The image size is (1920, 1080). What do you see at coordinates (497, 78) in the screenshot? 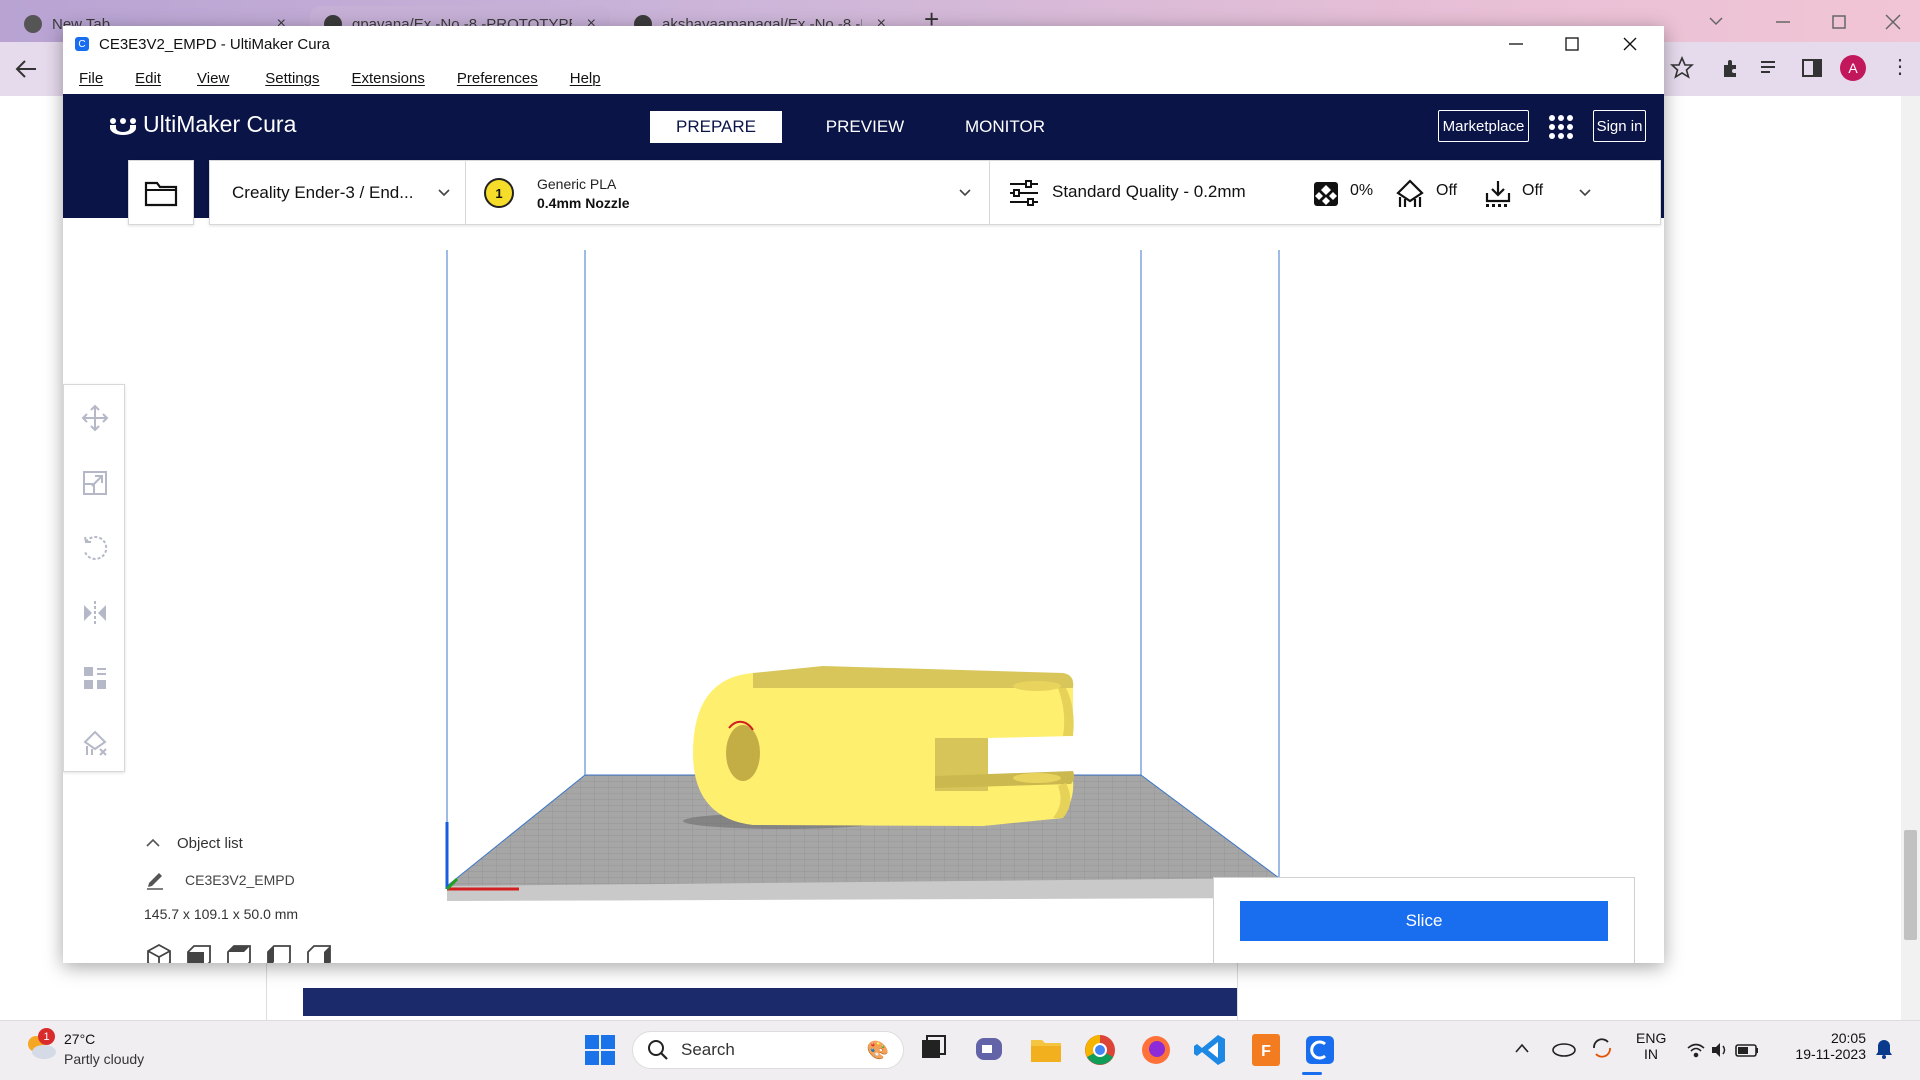
I see `menu-preferences: Preferences` at bounding box center [497, 78].